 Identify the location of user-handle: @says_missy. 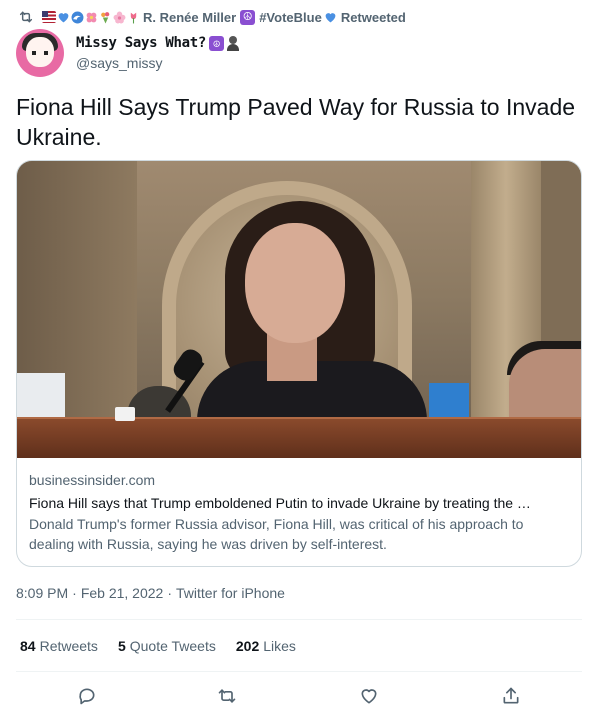
(158, 63).